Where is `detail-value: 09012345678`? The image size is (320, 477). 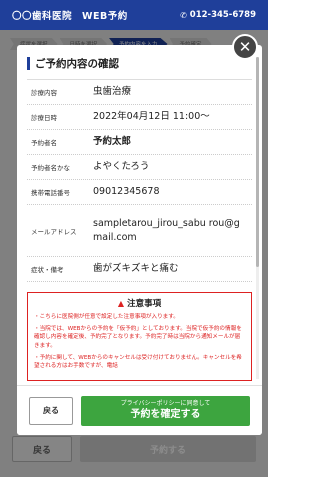
detail-value: 09012345678 is located at coordinates (126, 192).